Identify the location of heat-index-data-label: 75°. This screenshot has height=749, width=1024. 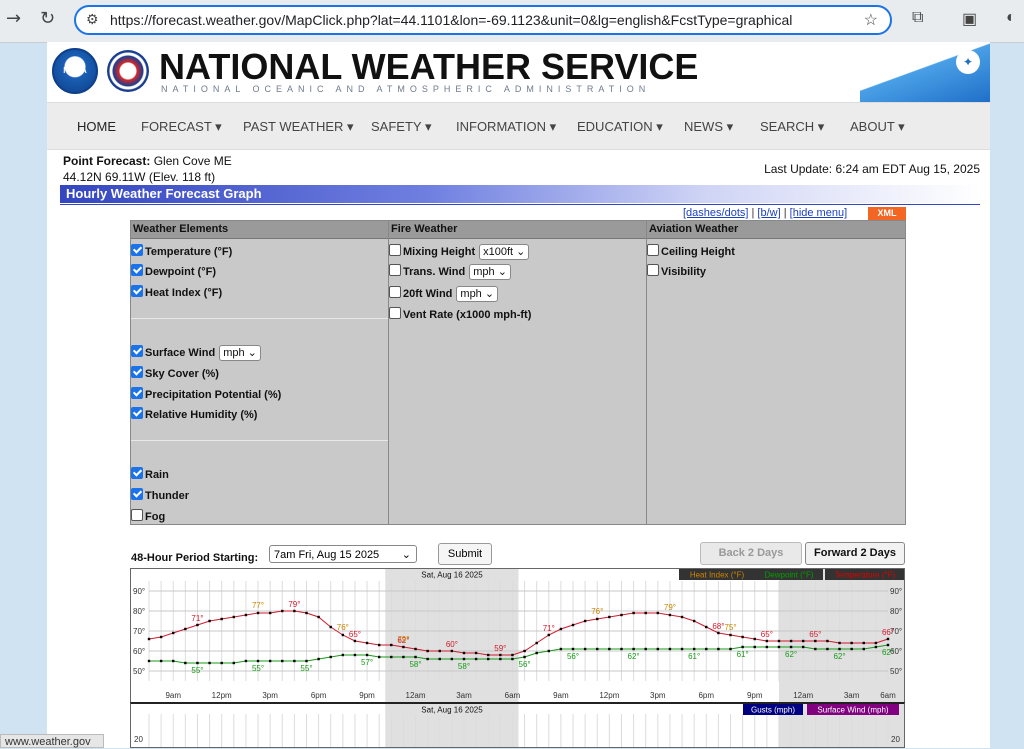
(730, 627).